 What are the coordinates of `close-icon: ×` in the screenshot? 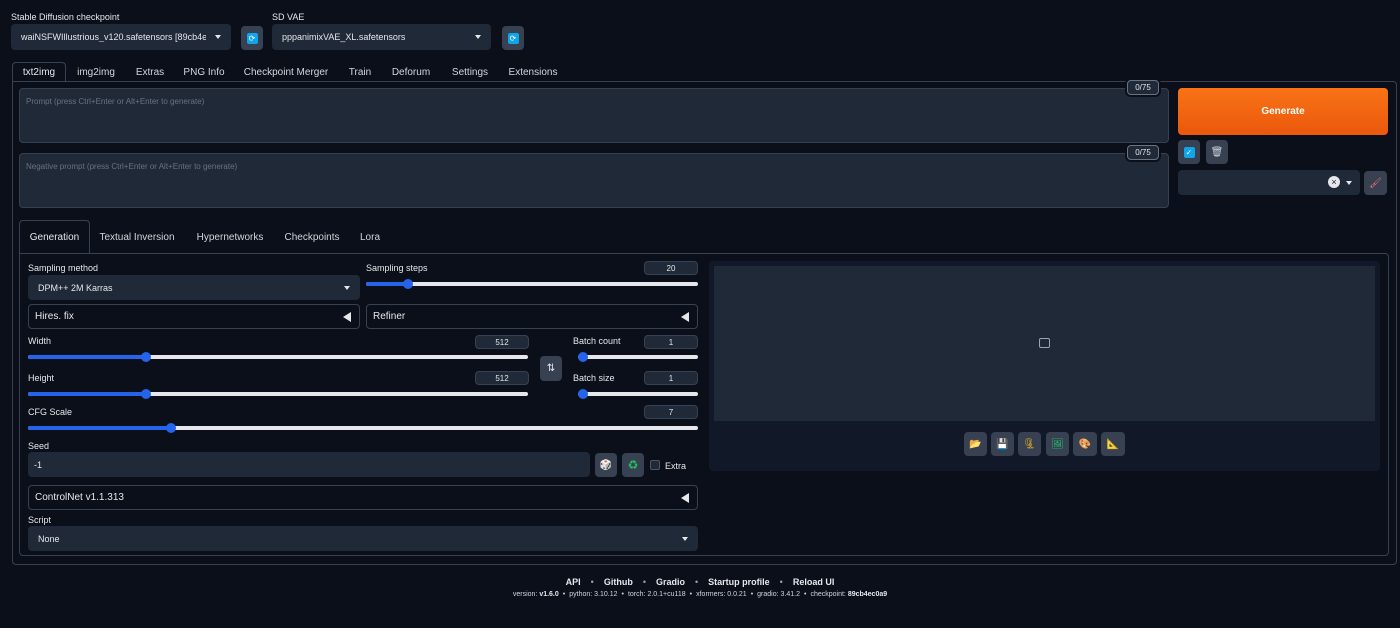 It's located at (1334, 182).